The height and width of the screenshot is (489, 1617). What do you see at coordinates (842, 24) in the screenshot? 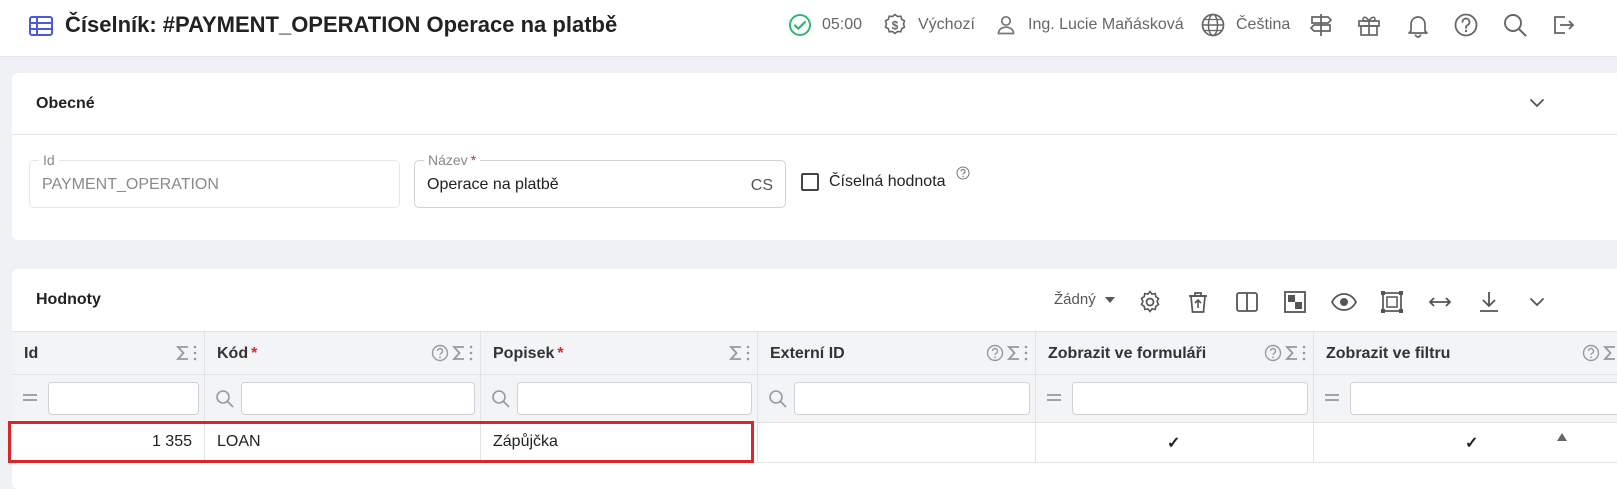
I see `timer-value: 05:00` at bounding box center [842, 24].